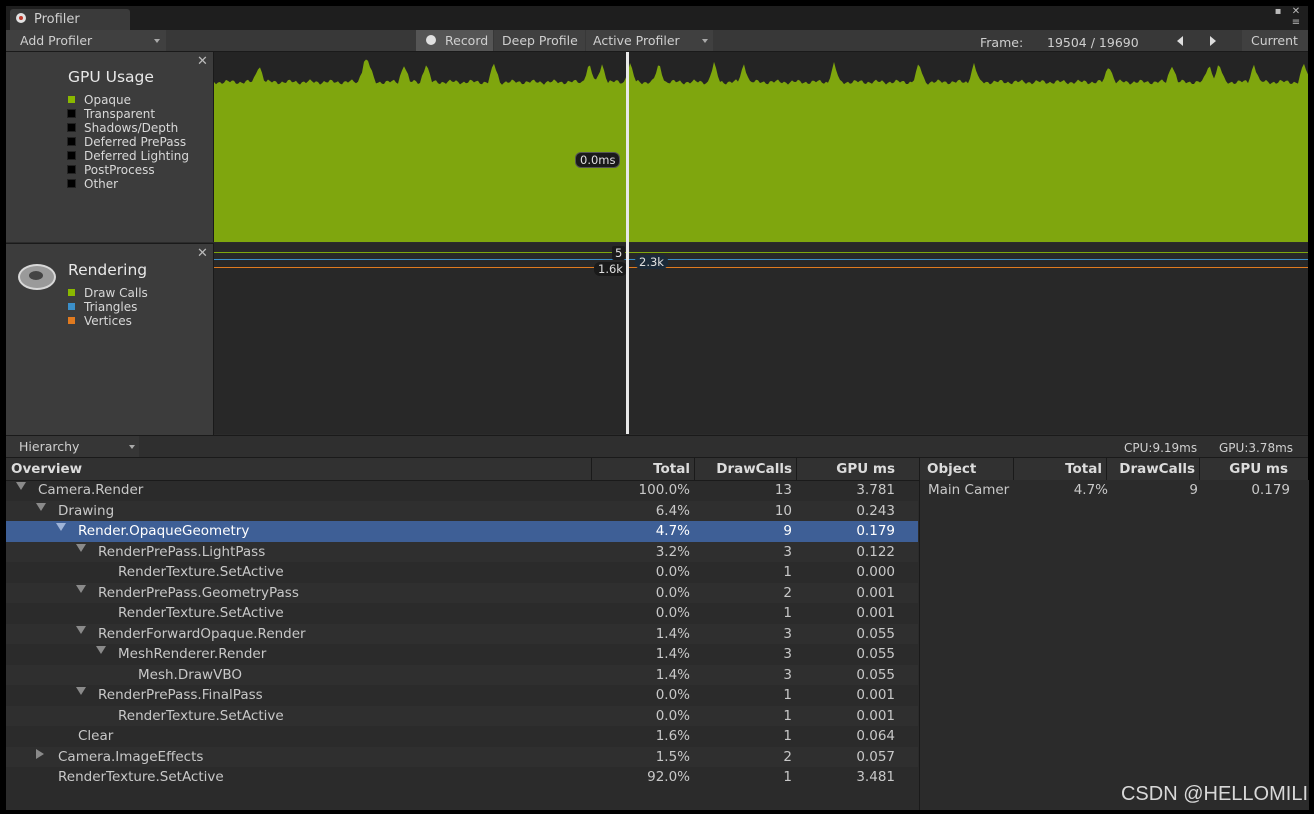  What do you see at coordinates (641, 469) in the screenshot?
I see `column-total: Total` at bounding box center [641, 469].